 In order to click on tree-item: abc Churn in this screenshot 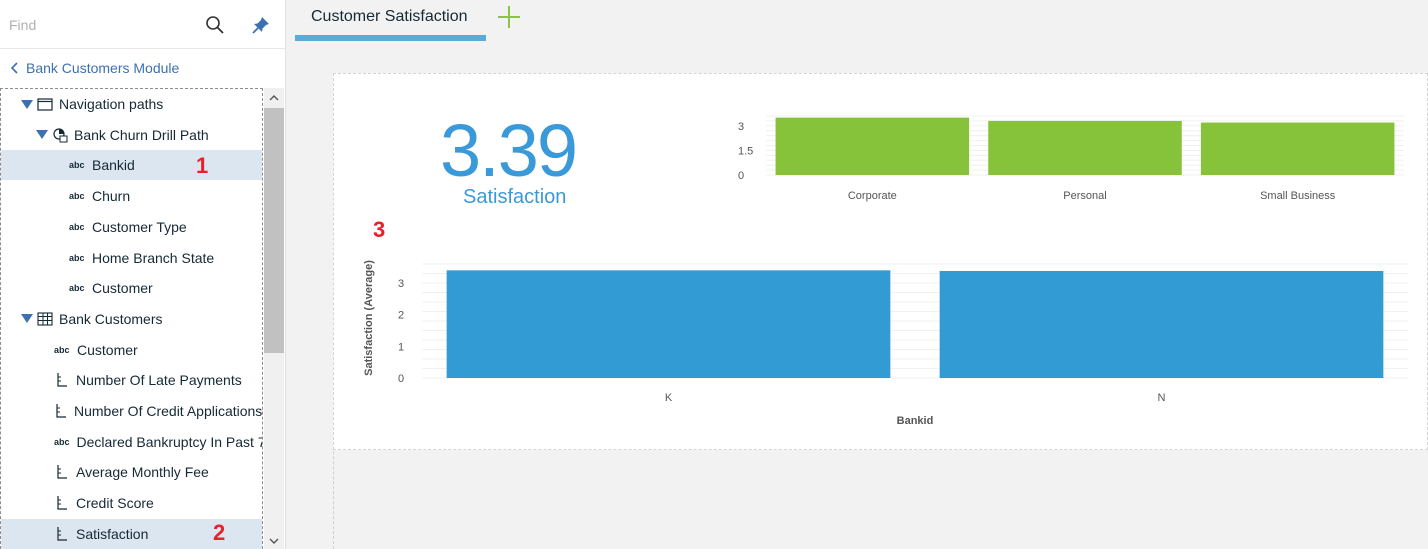, I will do `click(131, 196)`.